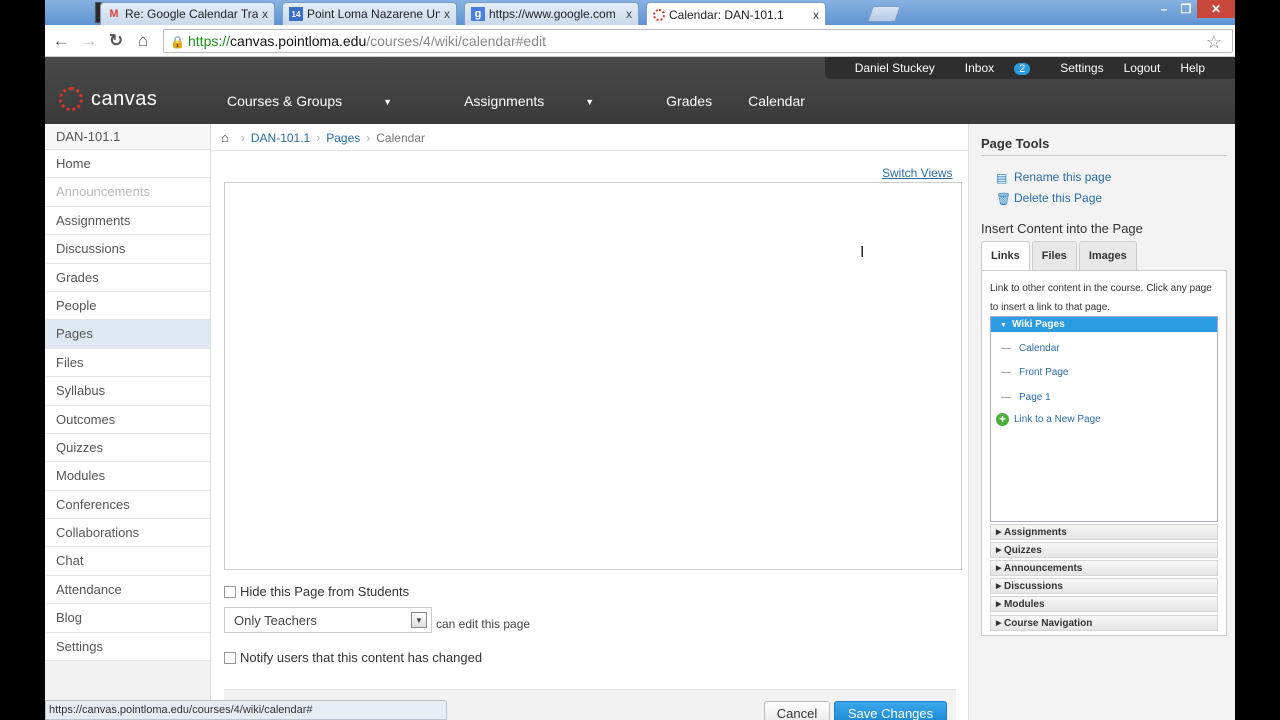 This screenshot has width=1280, height=720. I want to click on maximize-icon: ❐, so click(1186, 9).